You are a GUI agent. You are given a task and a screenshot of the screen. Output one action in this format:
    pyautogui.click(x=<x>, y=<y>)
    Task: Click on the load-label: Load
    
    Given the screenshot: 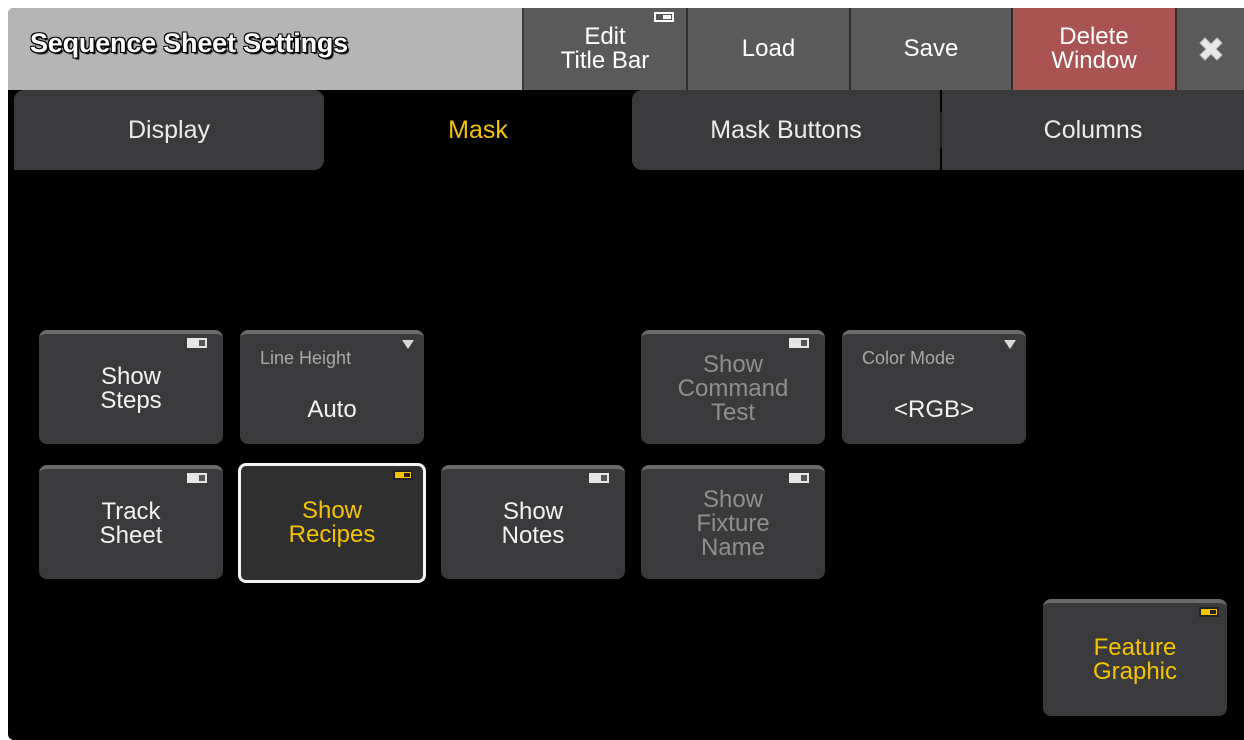 What is the action you would take?
    pyautogui.click(x=768, y=48)
    